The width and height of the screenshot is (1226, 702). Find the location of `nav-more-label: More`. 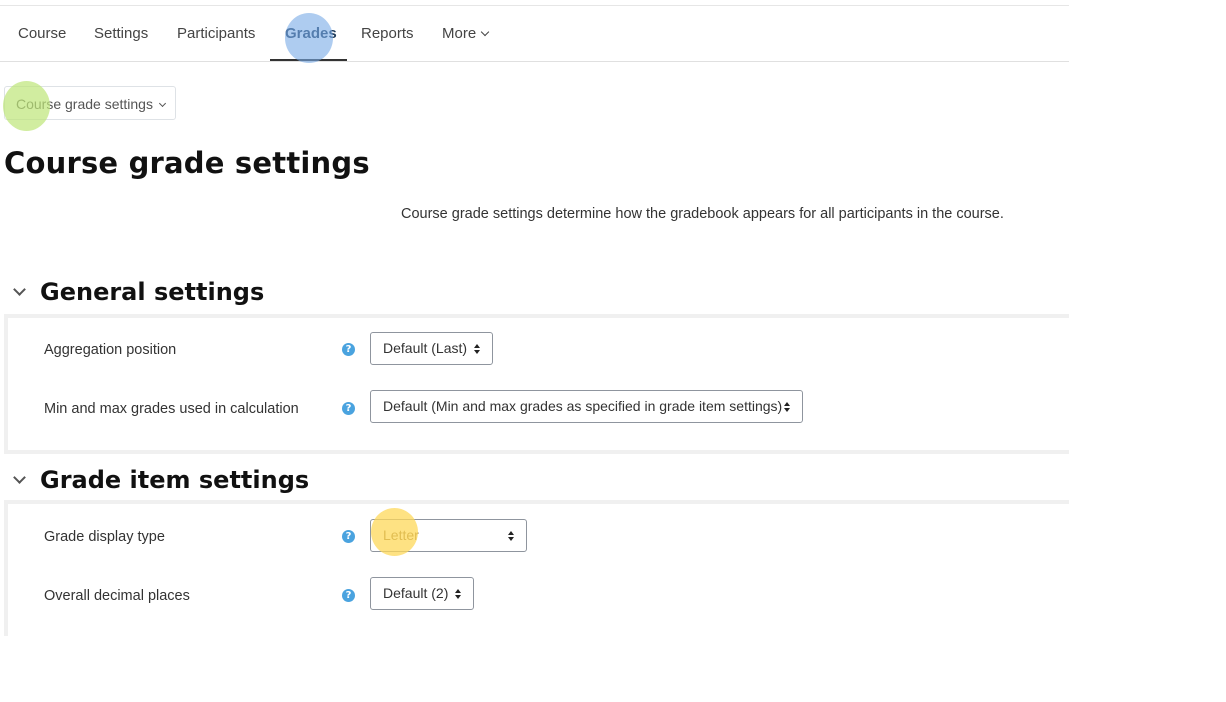

nav-more-label: More is located at coordinates (459, 33).